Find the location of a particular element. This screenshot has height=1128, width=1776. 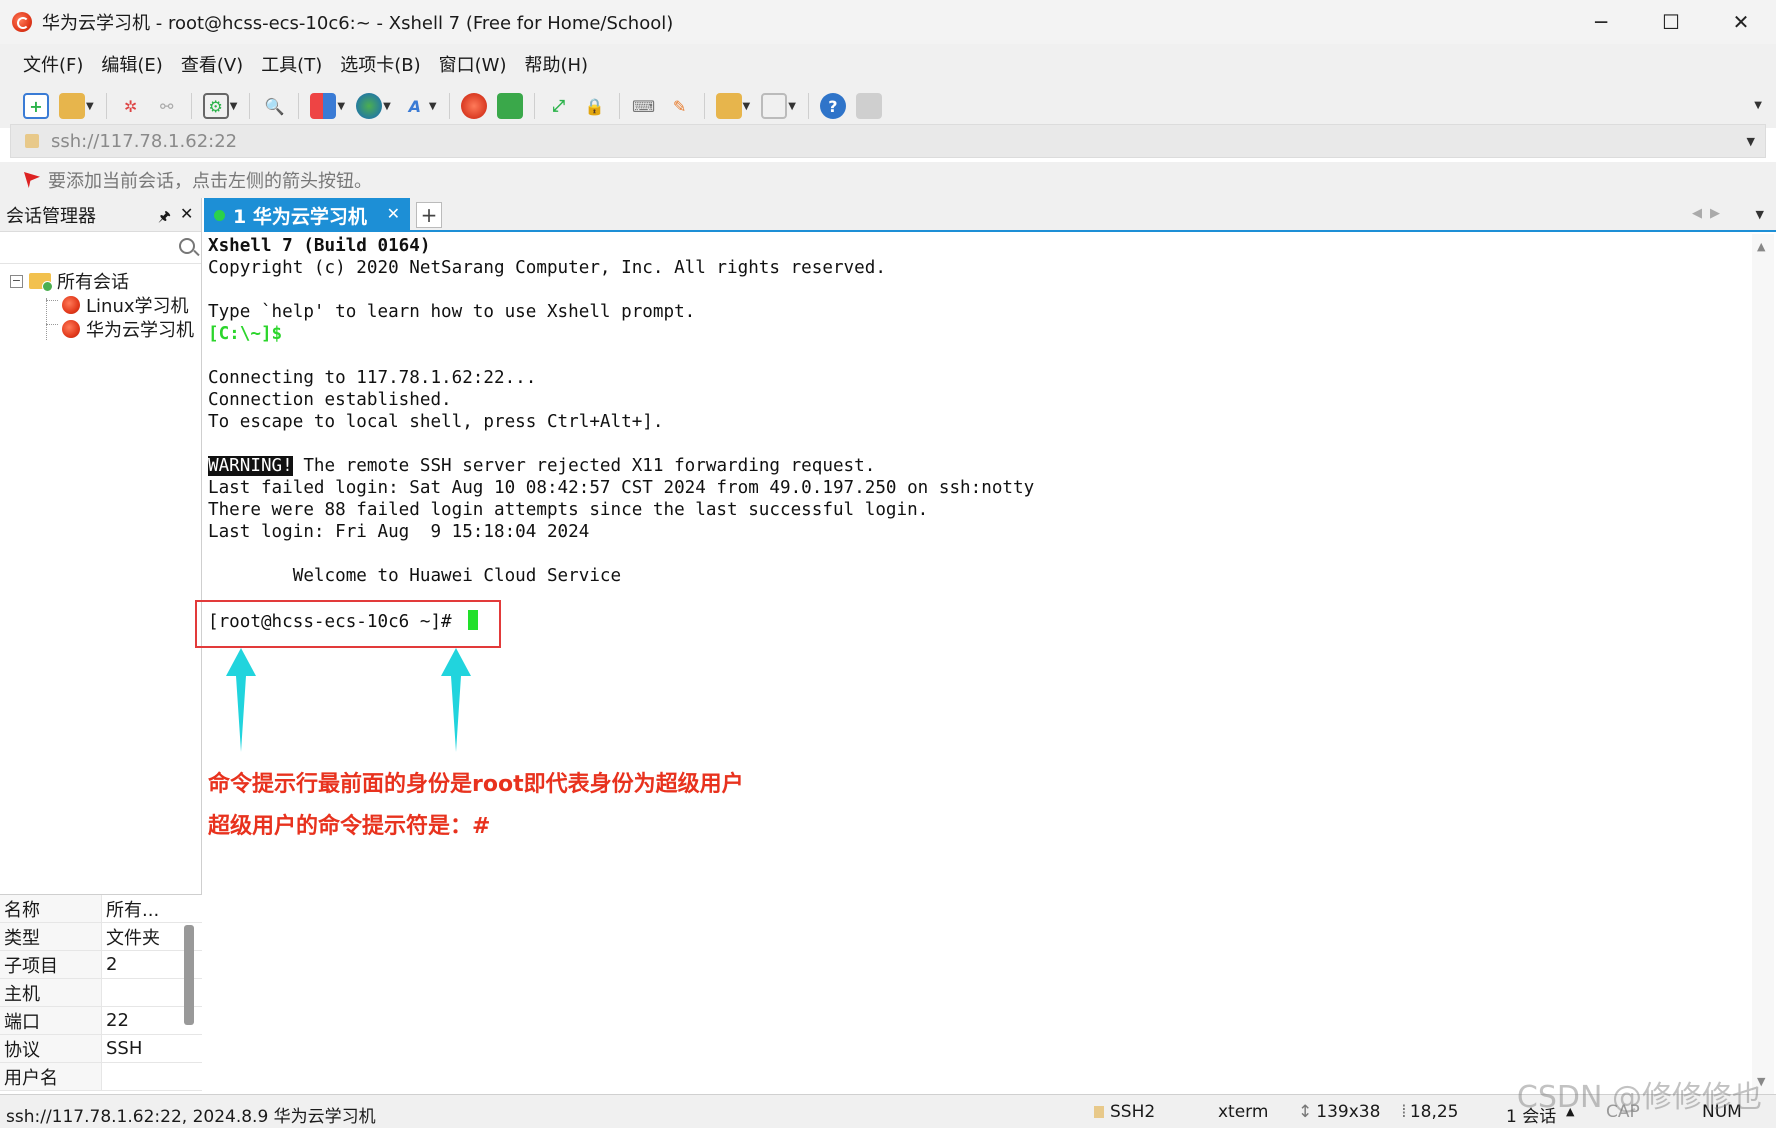

prompt-highlight-box is located at coordinates (348, 624).